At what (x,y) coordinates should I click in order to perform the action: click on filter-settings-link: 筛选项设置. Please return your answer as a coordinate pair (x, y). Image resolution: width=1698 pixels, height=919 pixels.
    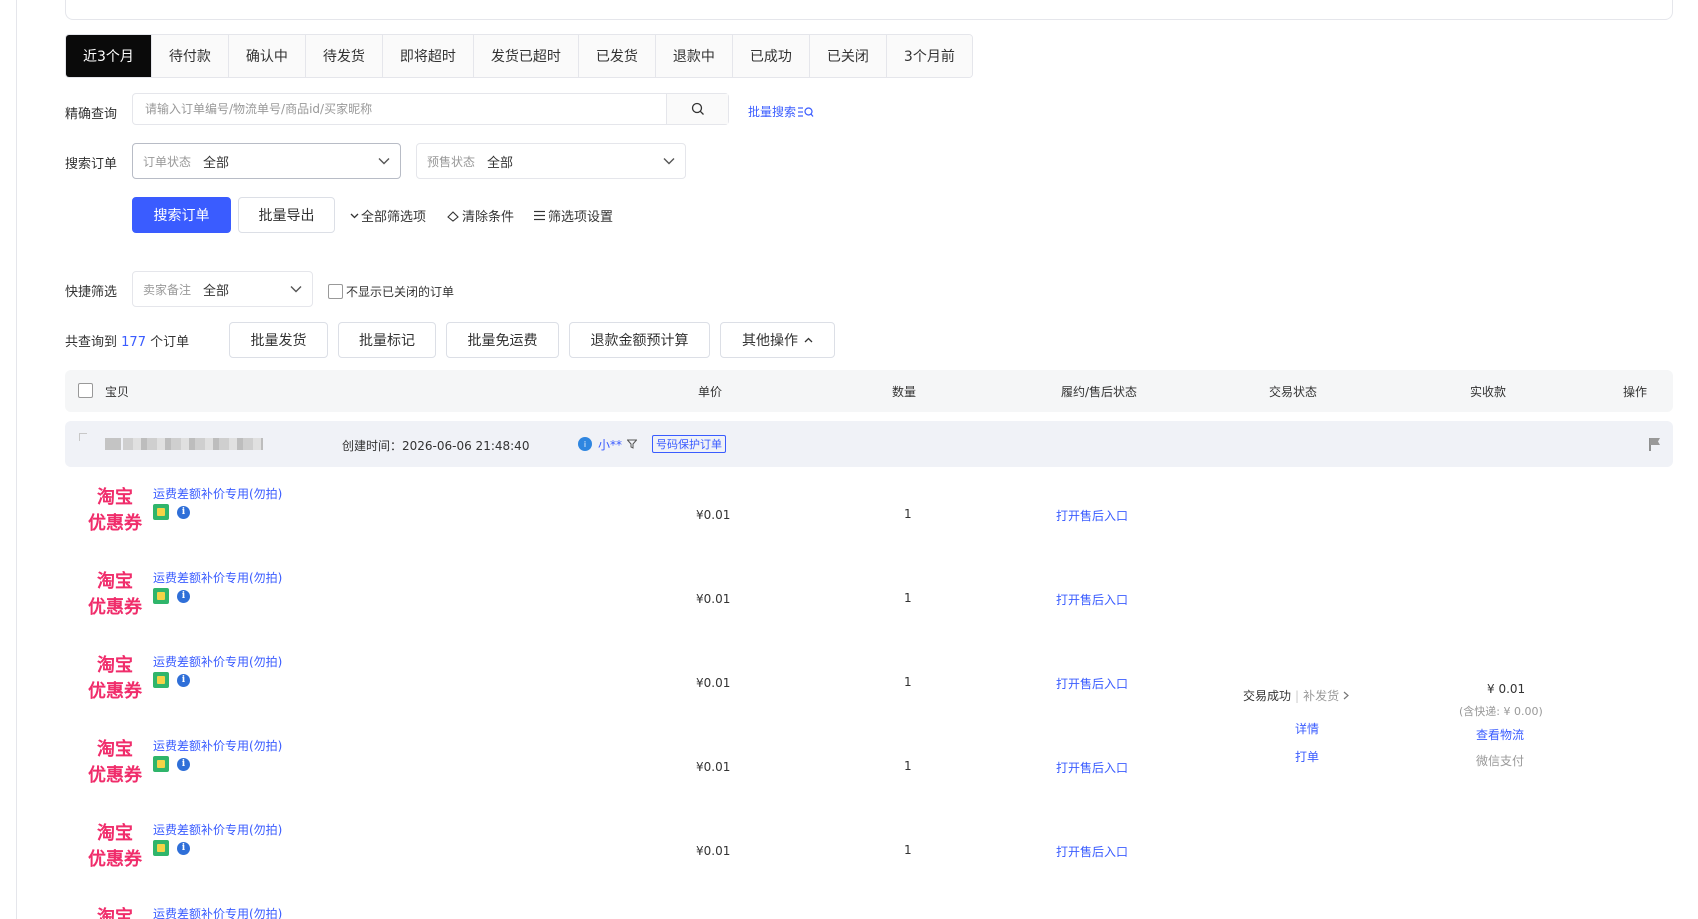
    Looking at the image, I should click on (573, 215).